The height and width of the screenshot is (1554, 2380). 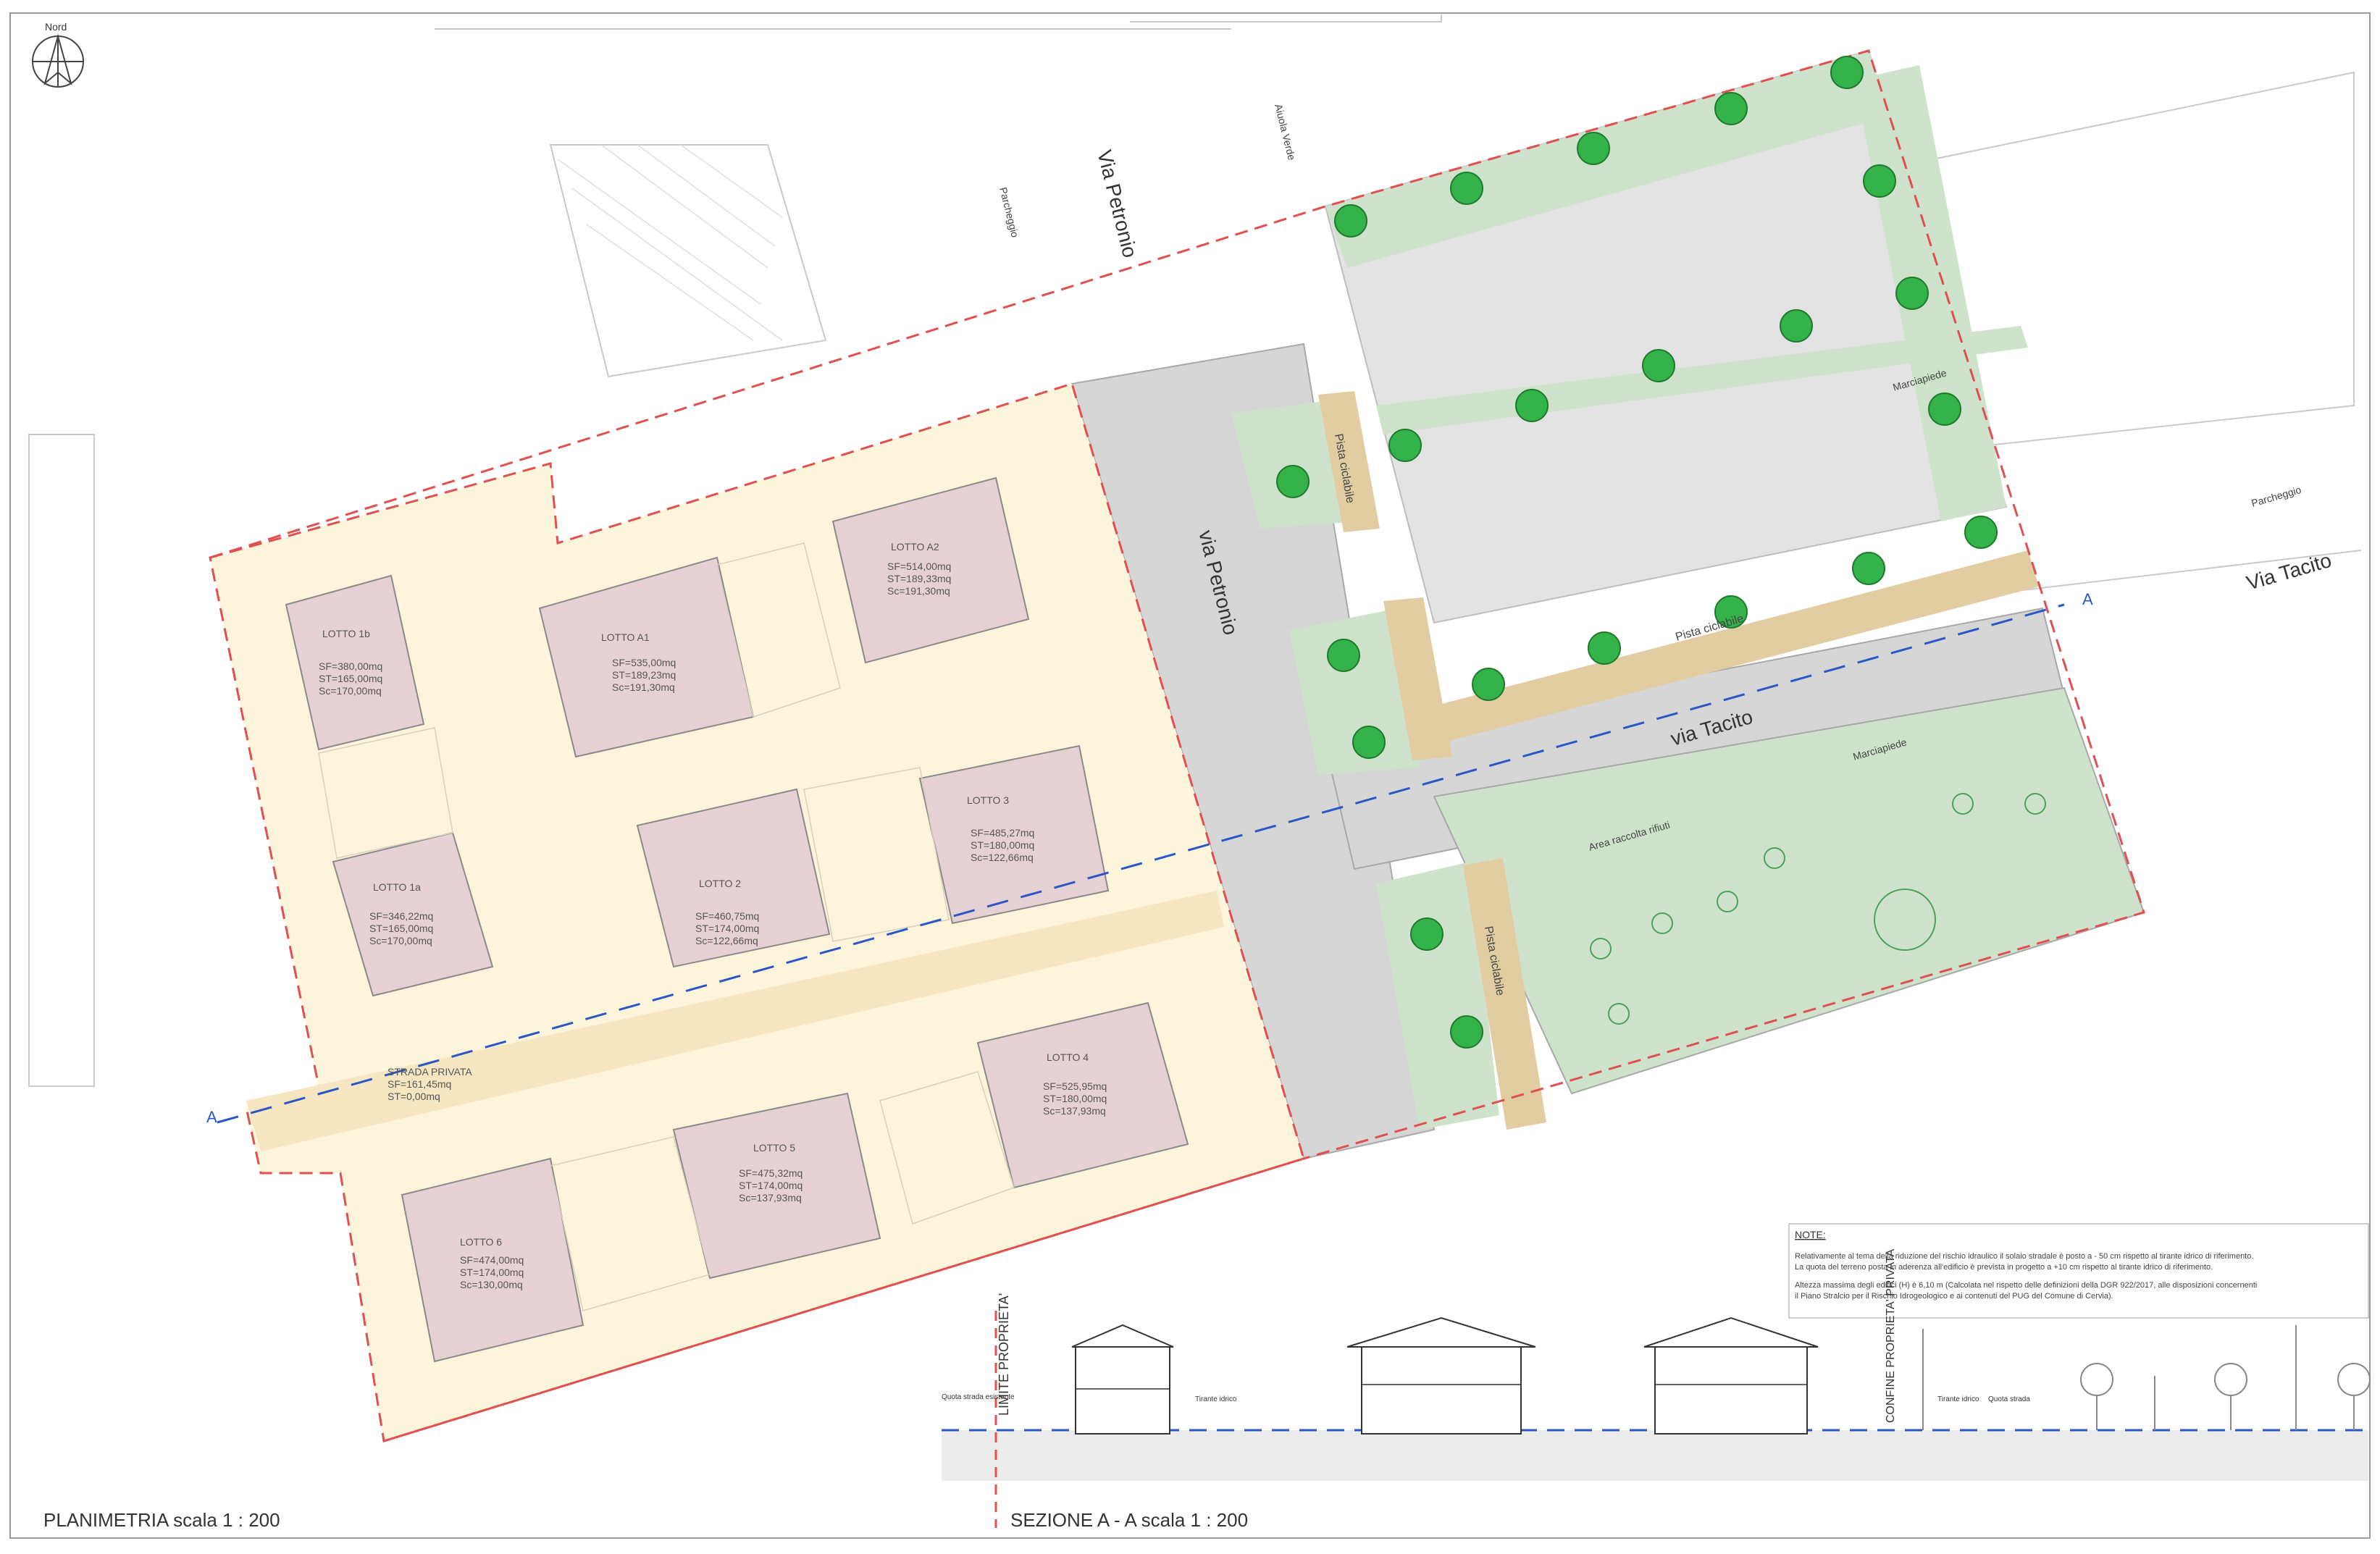 I want to click on lot-name: LOTTO 1a, so click(x=397, y=887).